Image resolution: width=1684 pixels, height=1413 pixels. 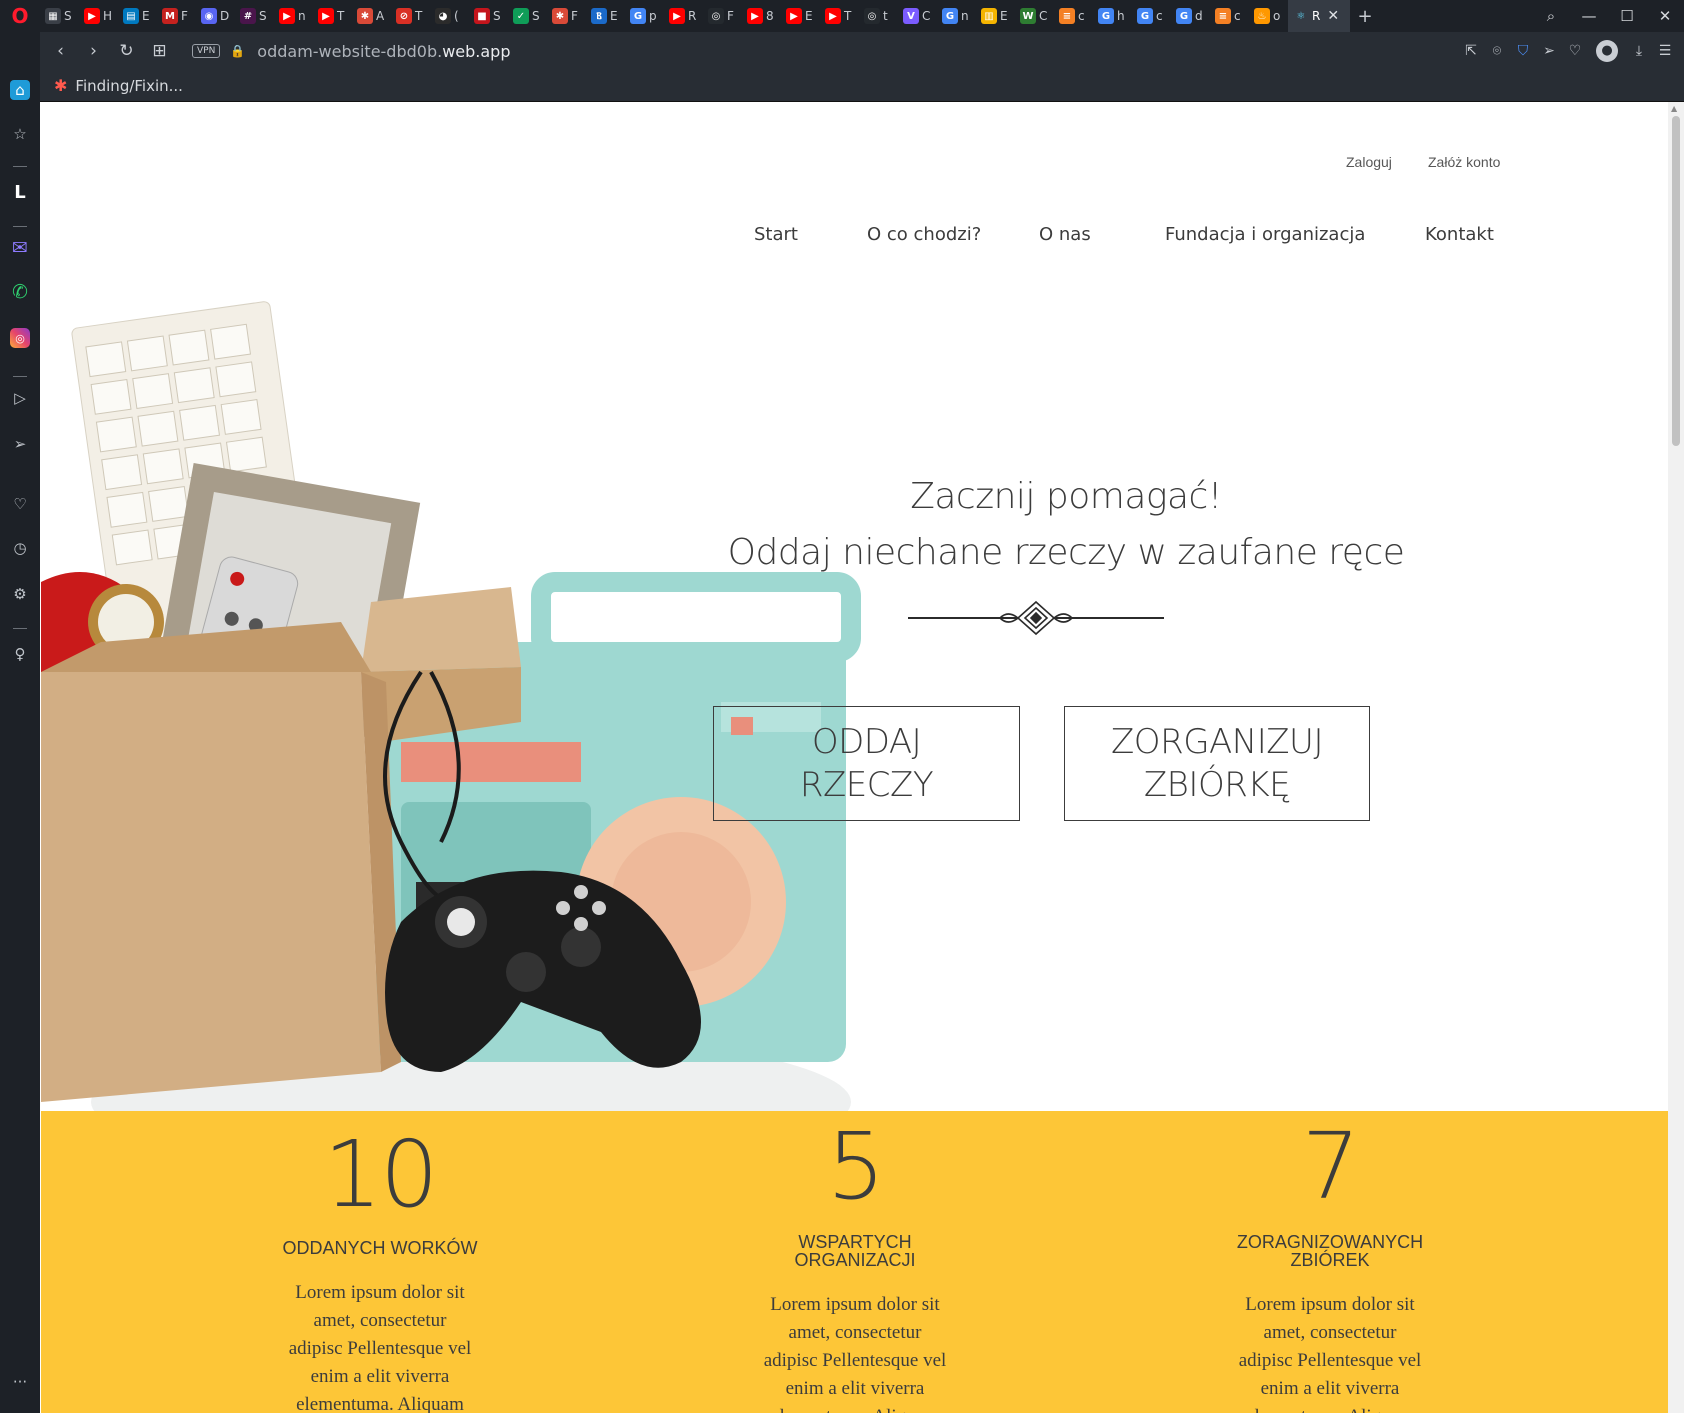 What do you see at coordinates (20, 16) in the screenshot?
I see `opera-menu-icon: O` at bounding box center [20, 16].